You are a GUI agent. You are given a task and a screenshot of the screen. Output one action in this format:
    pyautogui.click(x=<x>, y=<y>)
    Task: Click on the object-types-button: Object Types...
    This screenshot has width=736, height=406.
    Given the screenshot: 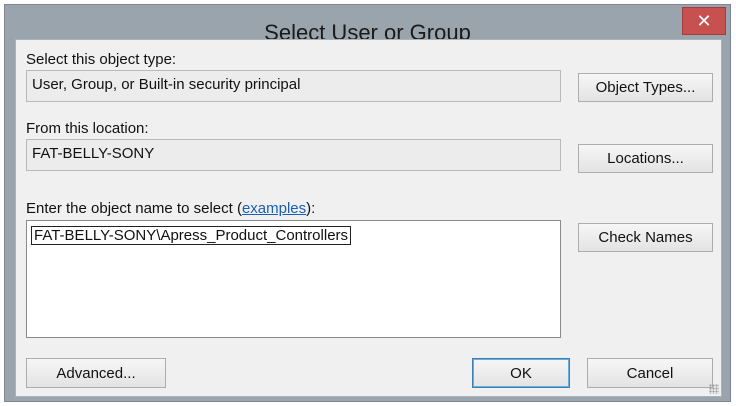 What is the action you would take?
    pyautogui.click(x=645, y=87)
    